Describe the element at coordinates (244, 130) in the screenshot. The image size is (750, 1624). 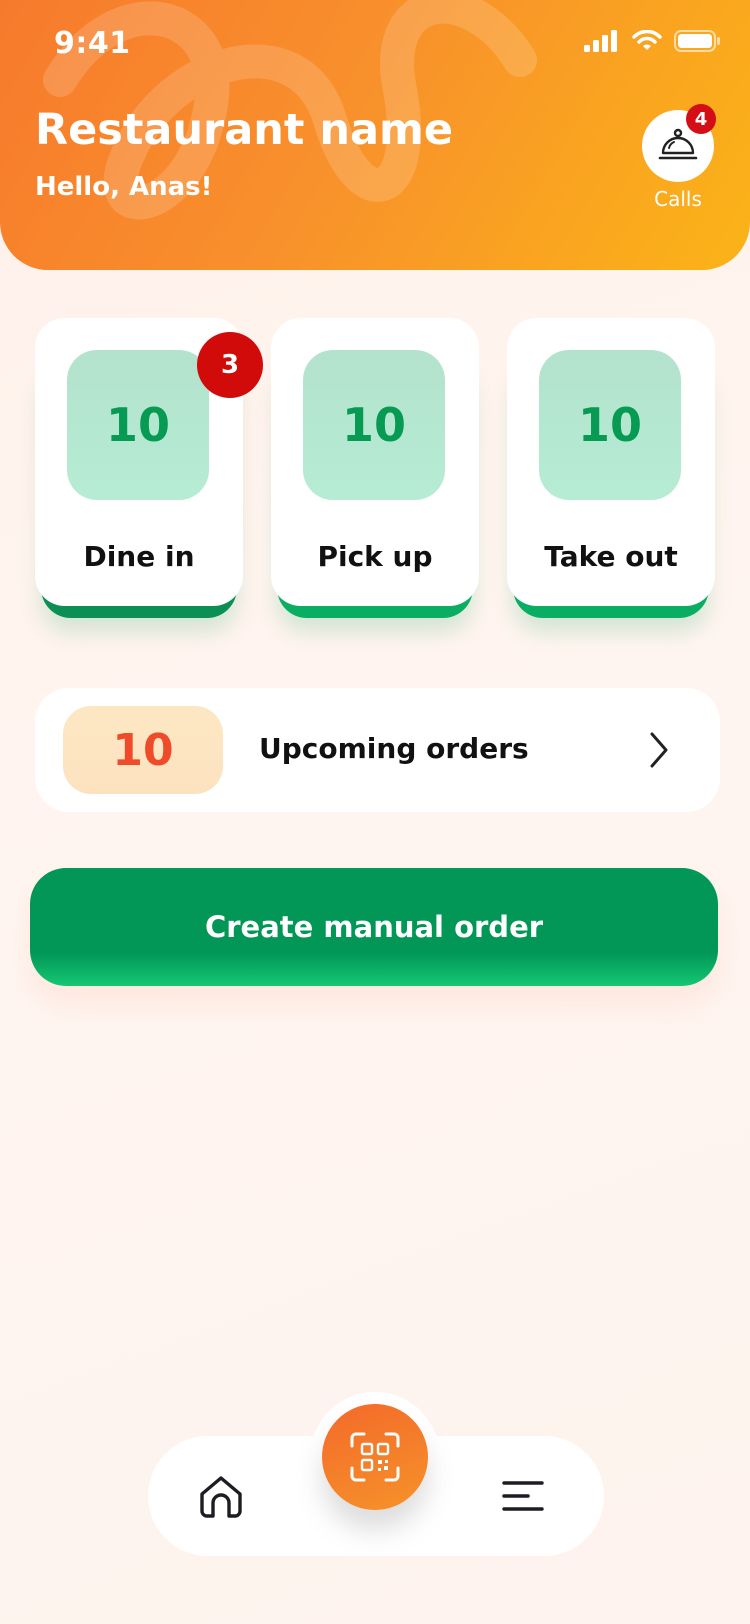
I see `restaurant-name: Restaurant name` at that location.